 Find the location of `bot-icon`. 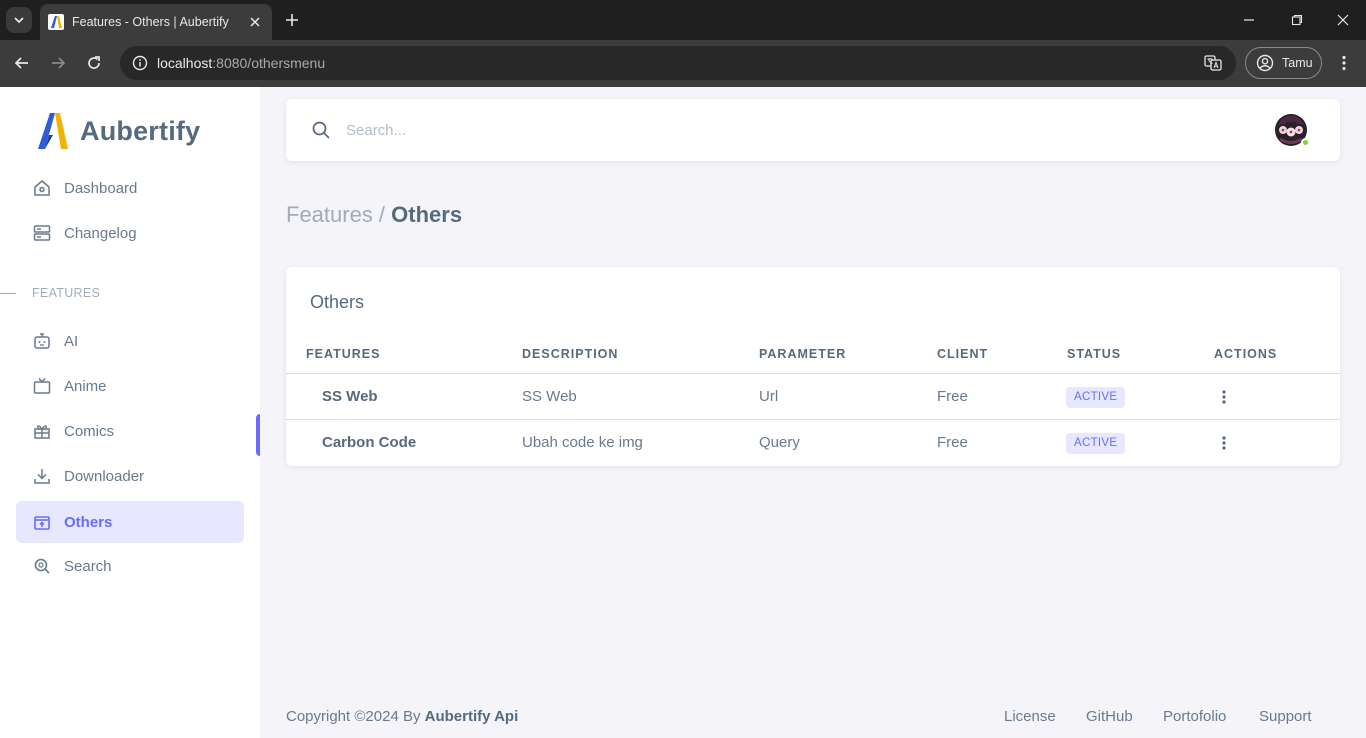

bot-icon is located at coordinates (42, 341).